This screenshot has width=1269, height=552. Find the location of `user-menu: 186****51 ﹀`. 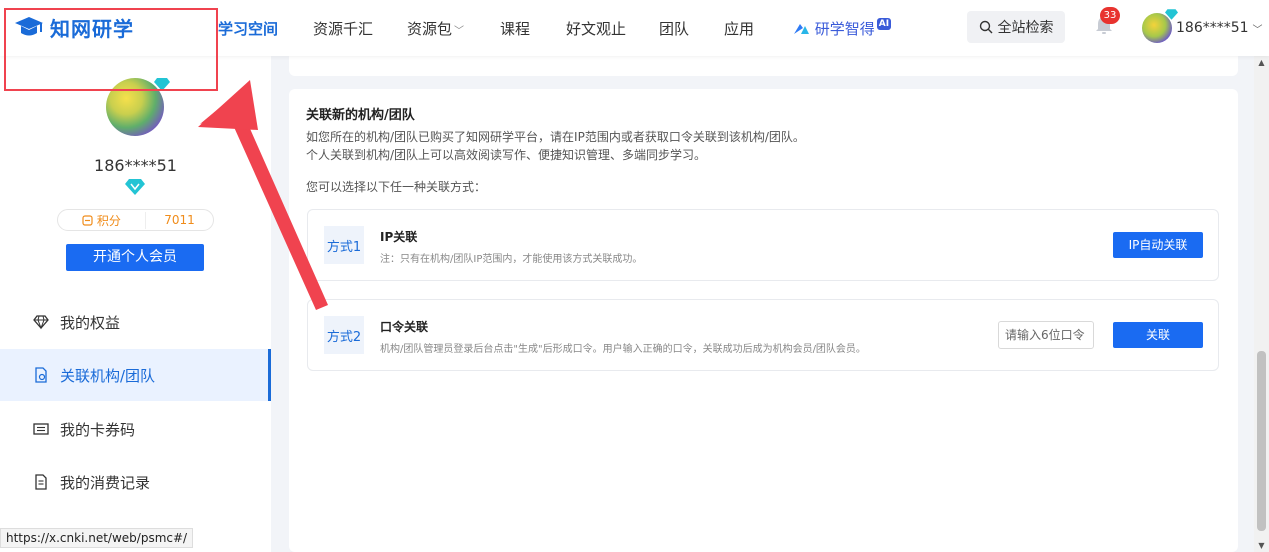

user-menu: 186****51 ﹀ is located at coordinates (1202, 26).